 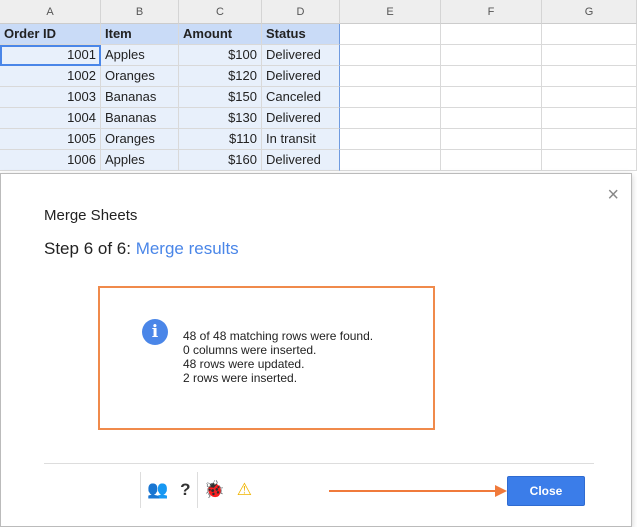 I want to click on contact-support-icon: 👥, so click(x=157, y=490).